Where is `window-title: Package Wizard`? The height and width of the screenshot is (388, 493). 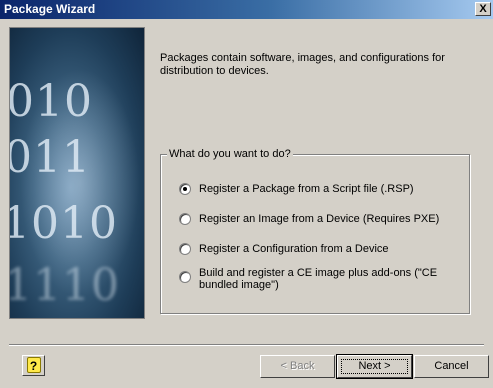 window-title: Package Wizard is located at coordinates (50, 9).